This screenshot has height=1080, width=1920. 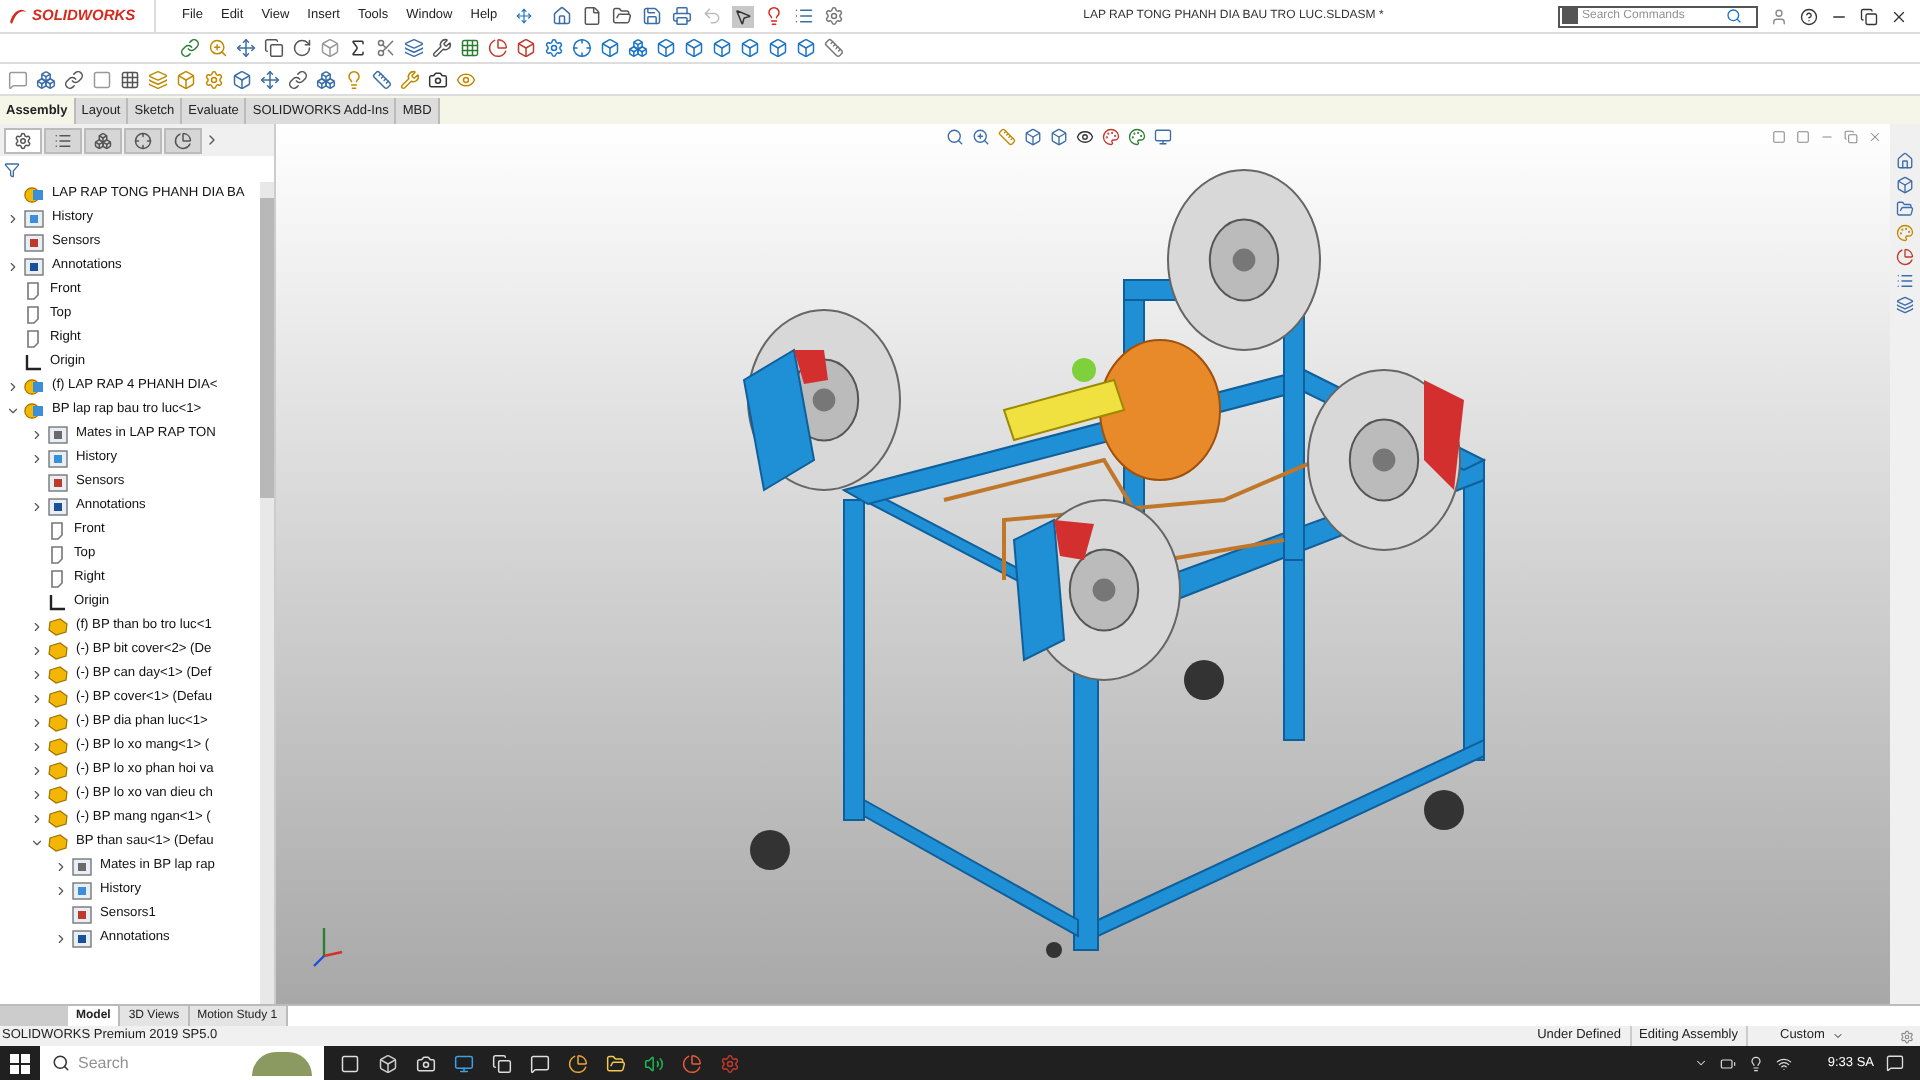 What do you see at coordinates (212, 140) in the screenshot?
I see `more-tabs-icon` at bounding box center [212, 140].